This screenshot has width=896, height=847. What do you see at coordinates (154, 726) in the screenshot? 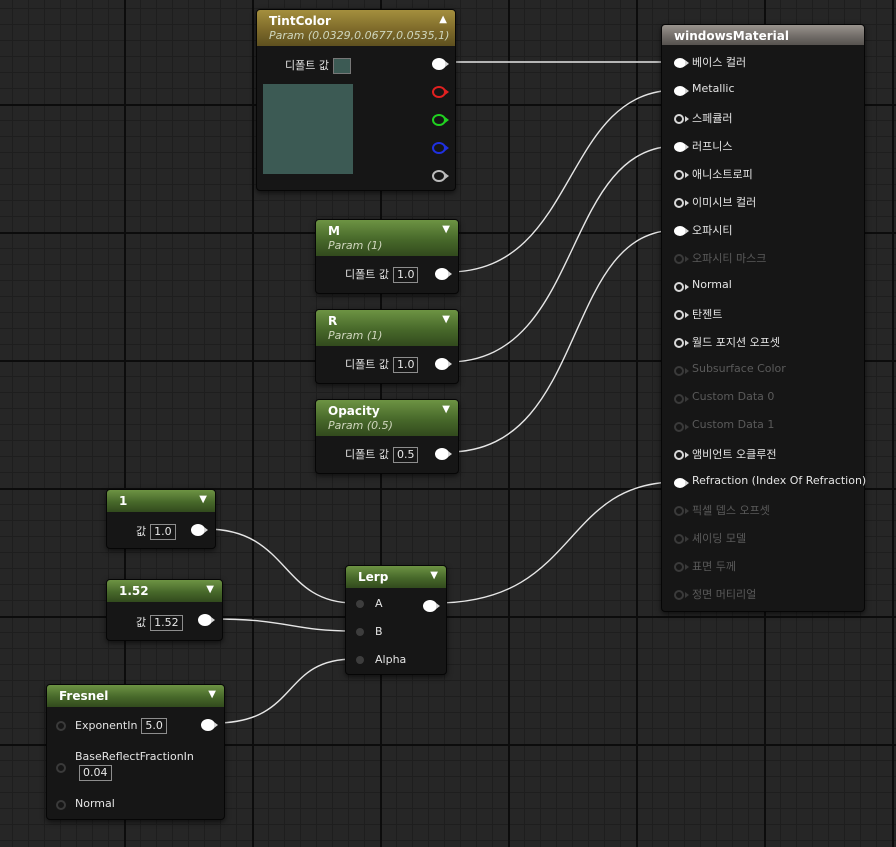
I see `exponent-field: 5.0` at bounding box center [154, 726].